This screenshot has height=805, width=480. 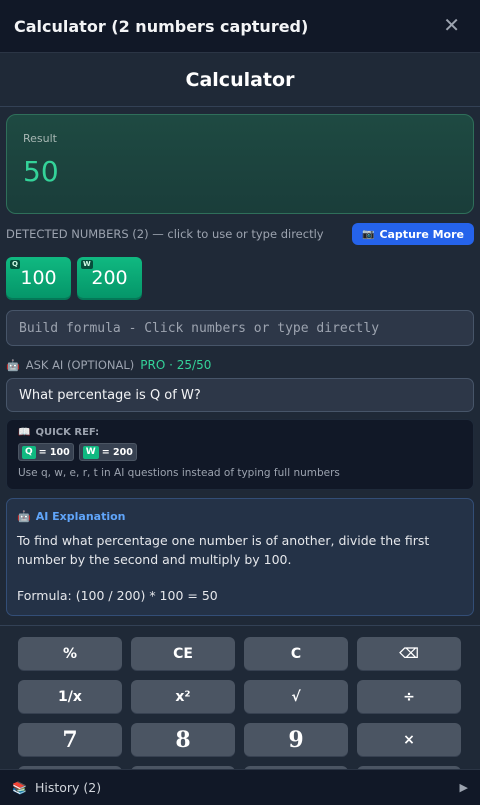 I want to click on number-chip-q: Q 100, so click(x=38, y=277).